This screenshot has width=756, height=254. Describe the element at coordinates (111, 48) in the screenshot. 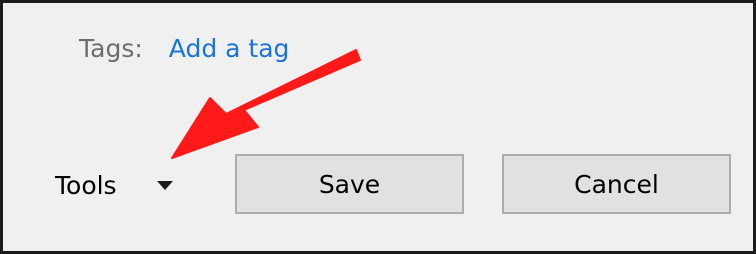

I see `tags-label: Tags:` at that location.